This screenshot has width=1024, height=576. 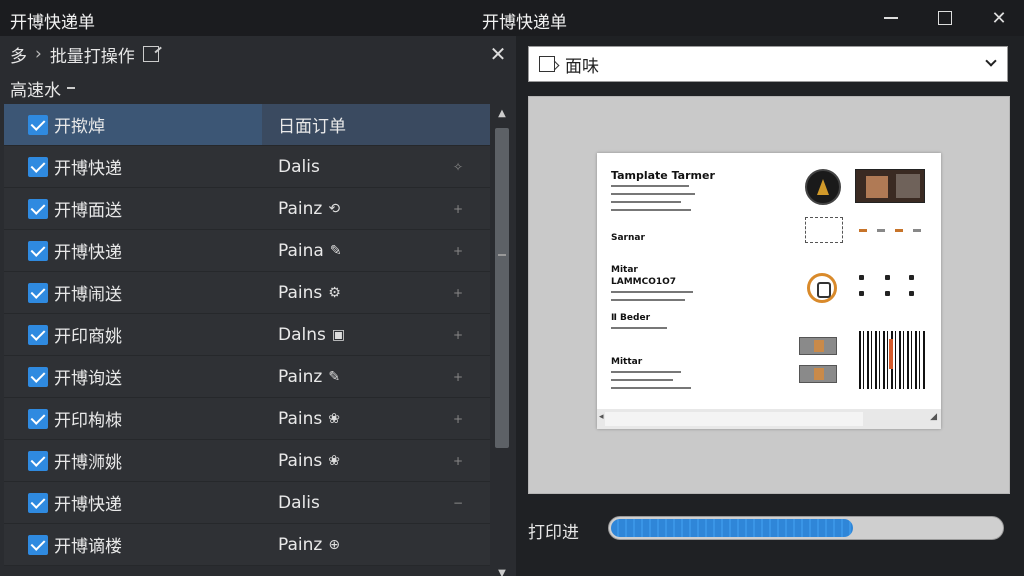 What do you see at coordinates (247, 419) in the screenshot?
I see `list-item: 开印栒栜 Pains ❀ +` at bounding box center [247, 419].